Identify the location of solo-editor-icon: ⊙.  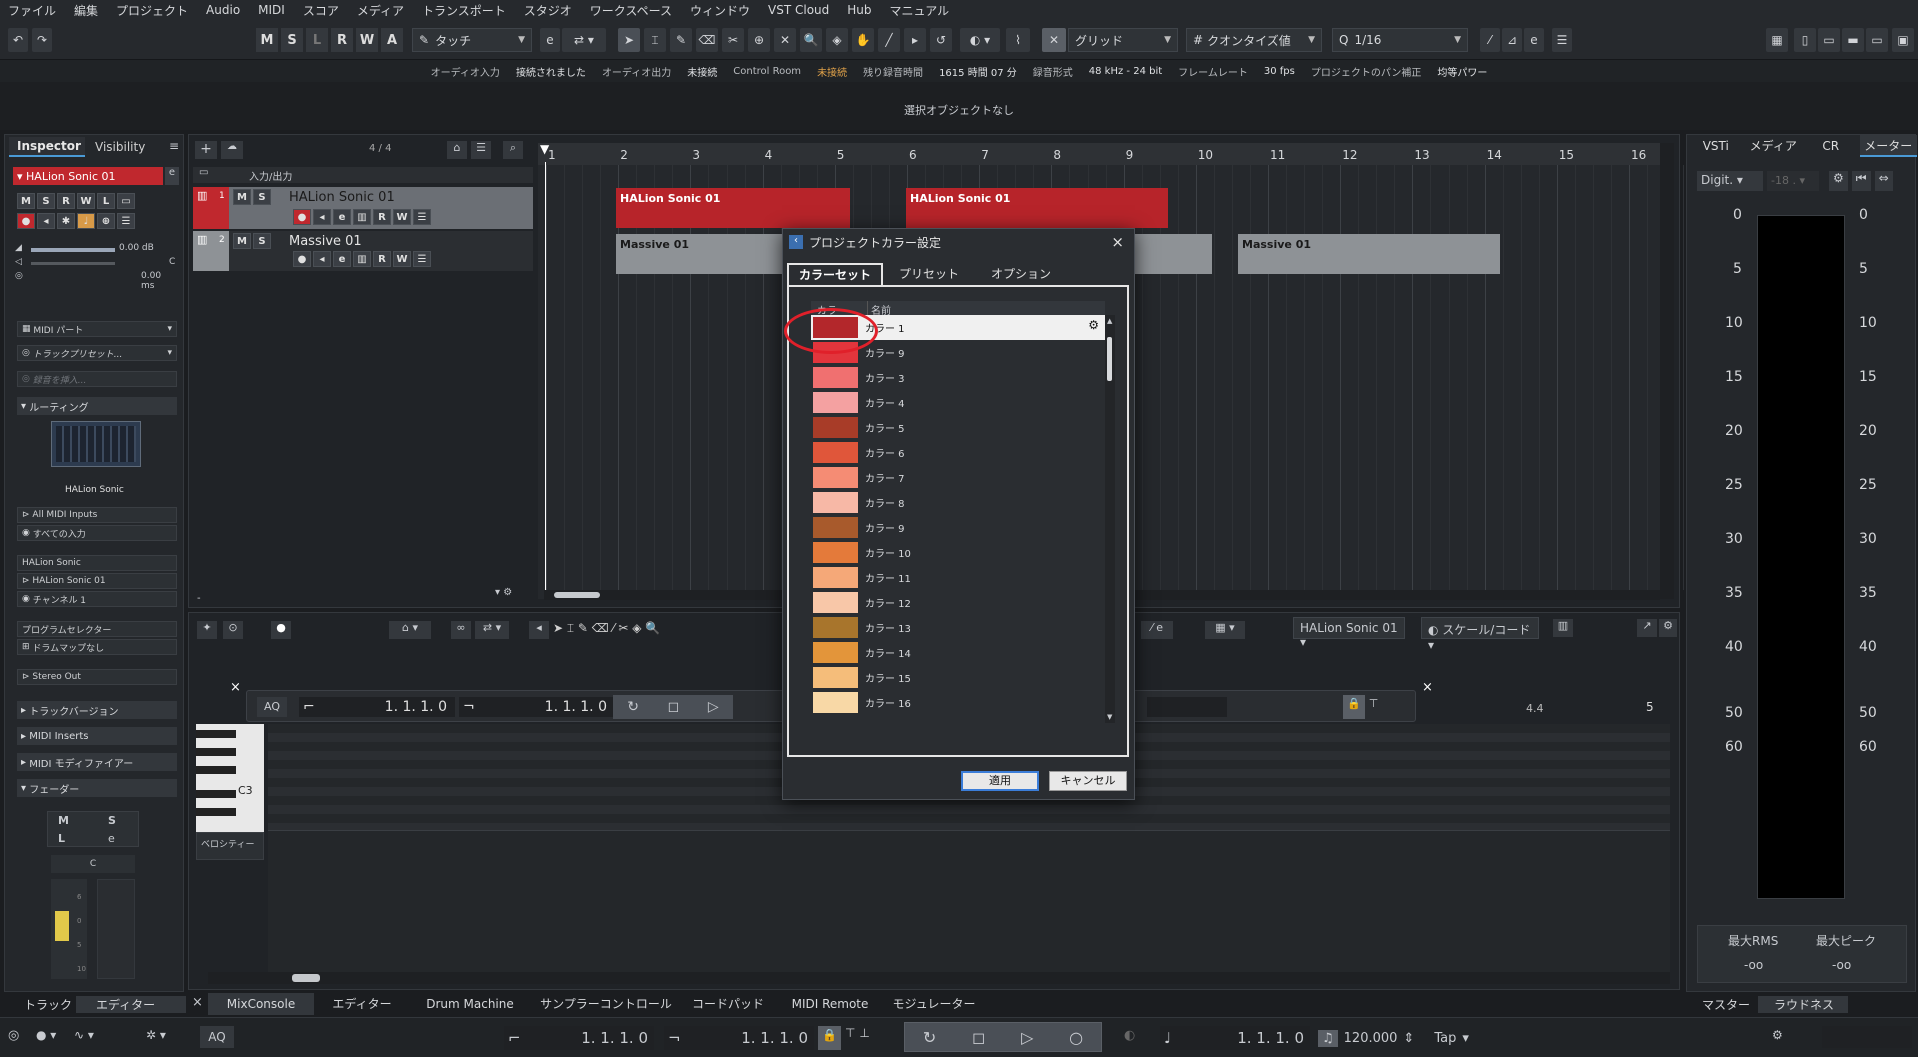
(233, 630).